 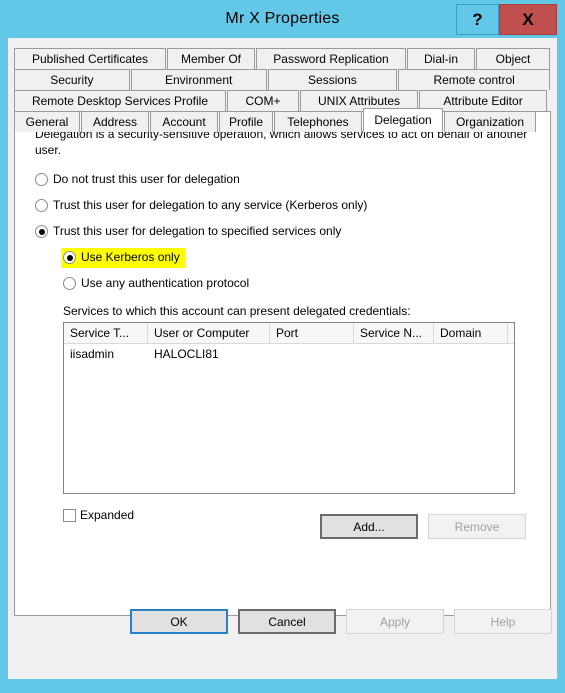 What do you see at coordinates (263, 100) in the screenshot?
I see `tab-com-plus: COM+` at bounding box center [263, 100].